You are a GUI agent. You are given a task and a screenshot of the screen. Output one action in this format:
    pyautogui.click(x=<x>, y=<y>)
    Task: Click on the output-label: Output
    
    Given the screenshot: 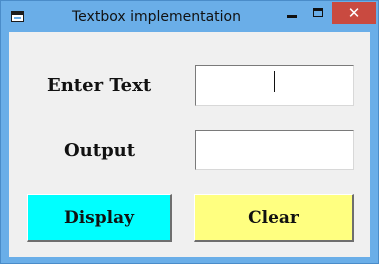 What is the action you would take?
    pyautogui.click(x=100, y=150)
    